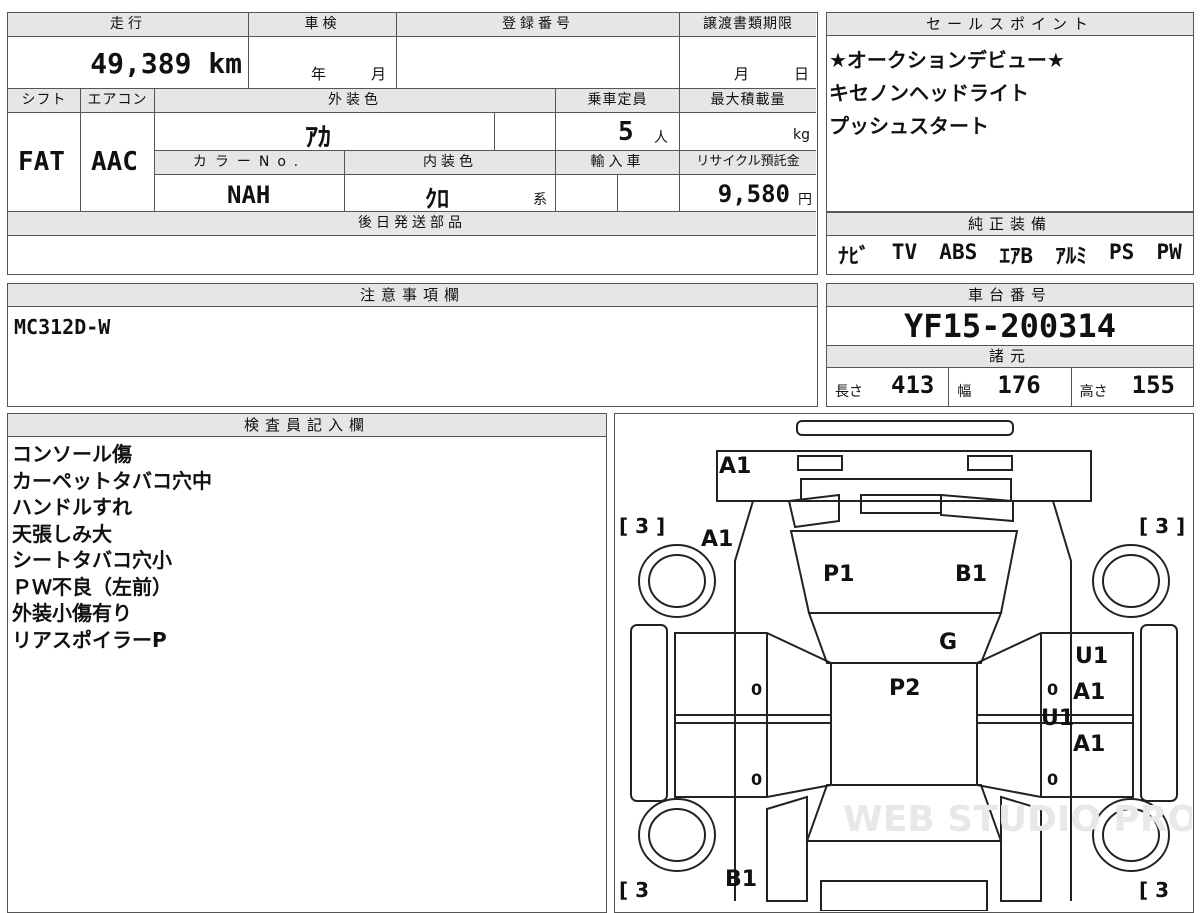 This screenshot has width=1200, height=913. What do you see at coordinates (618, 163) in the screenshot?
I see `import-header: 輸入車` at bounding box center [618, 163].